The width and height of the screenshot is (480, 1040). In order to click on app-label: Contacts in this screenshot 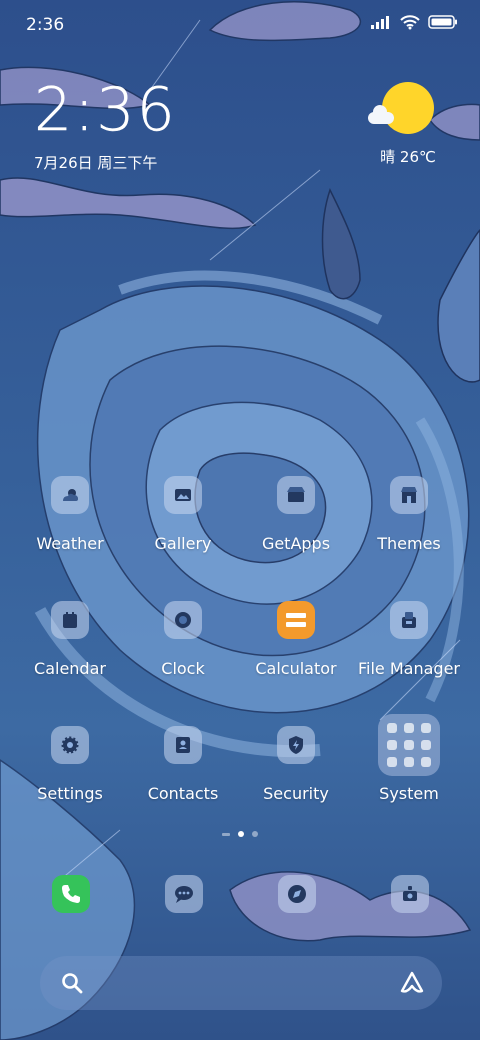, I will do `click(183, 793)`.